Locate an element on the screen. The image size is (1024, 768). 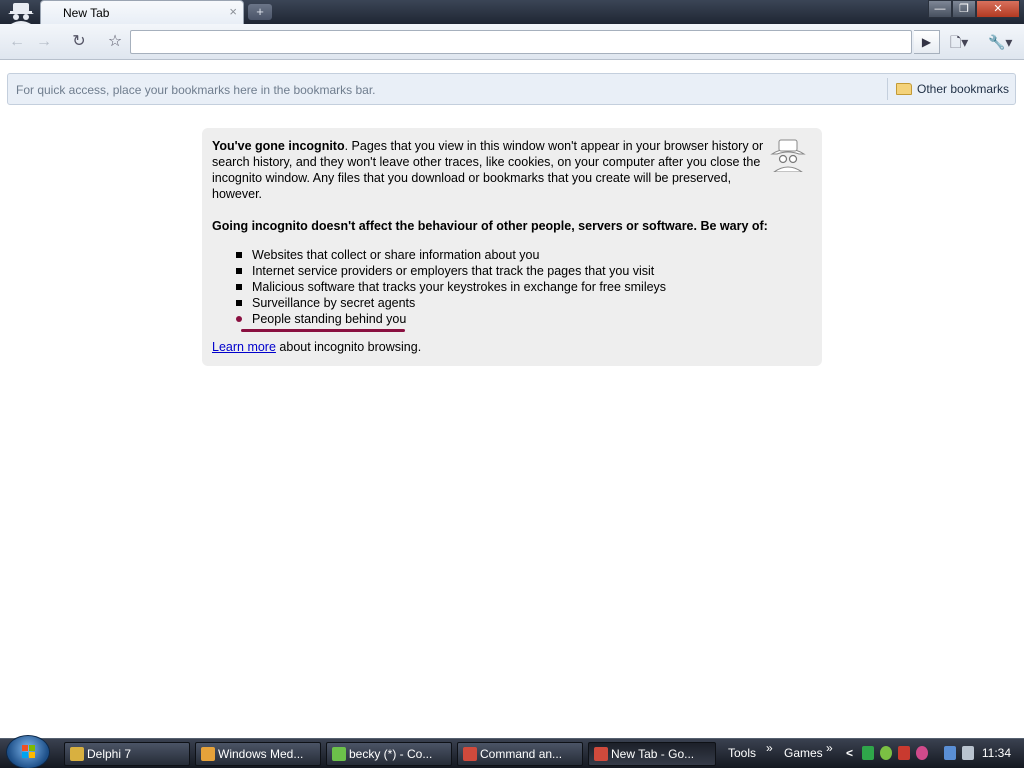
start-button is located at coordinates (28, 751).